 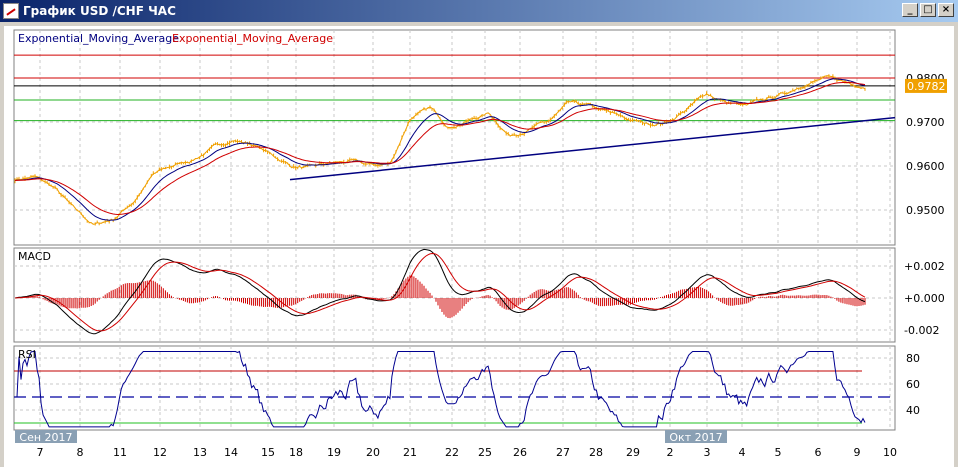 I want to click on rsi-tick-label: 80, so click(x=913, y=358).